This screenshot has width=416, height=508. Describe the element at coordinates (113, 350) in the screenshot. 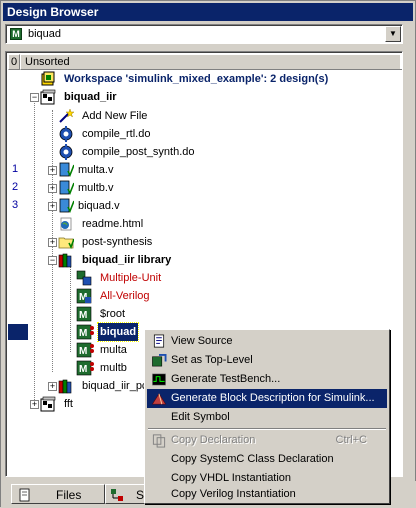

I see `multa-label: multa` at that location.